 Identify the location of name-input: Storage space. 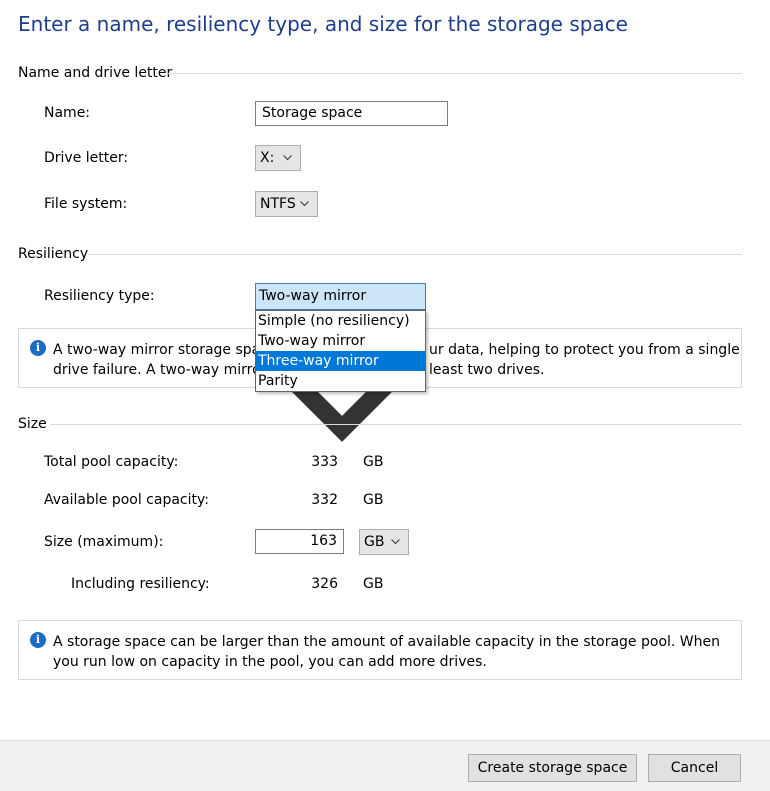
(351, 113).